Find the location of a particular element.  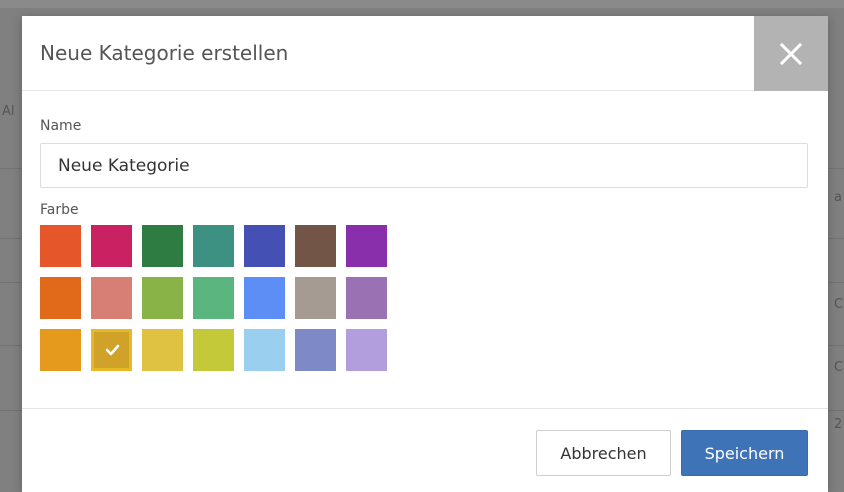

dialog-header: Neue Kategorie erstellen is located at coordinates (425, 53).